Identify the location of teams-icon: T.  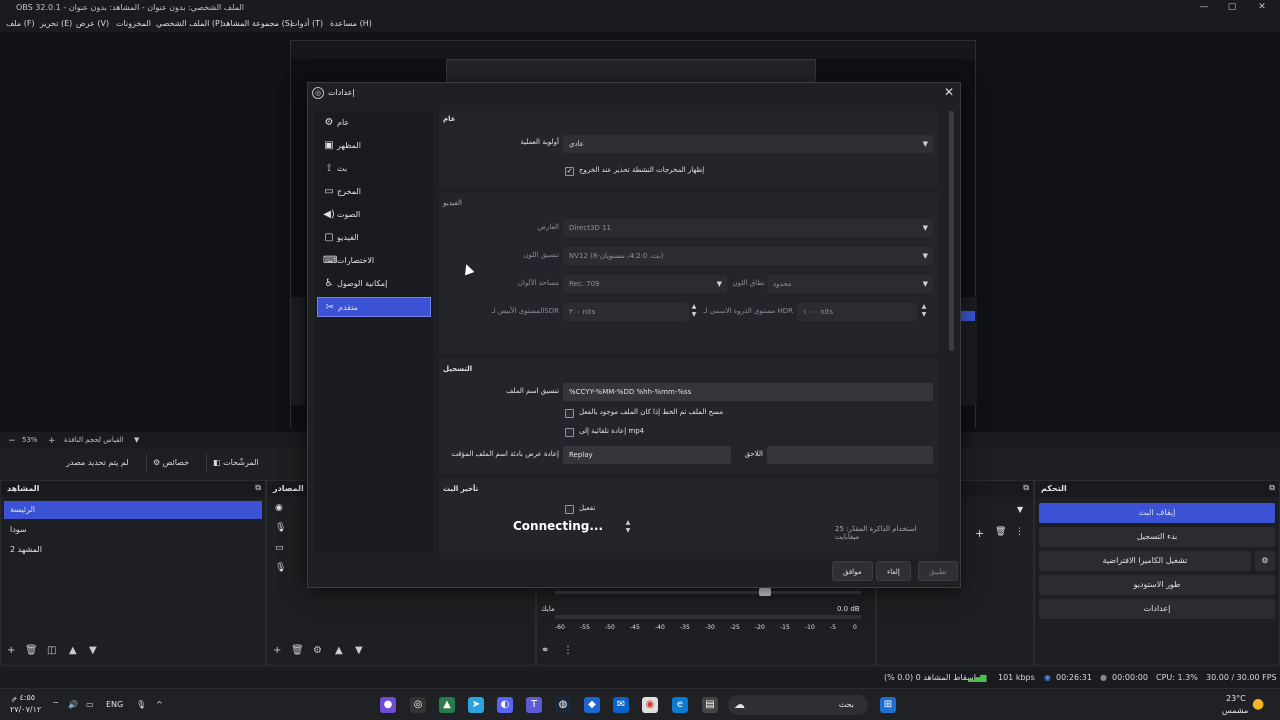
(534, 705).